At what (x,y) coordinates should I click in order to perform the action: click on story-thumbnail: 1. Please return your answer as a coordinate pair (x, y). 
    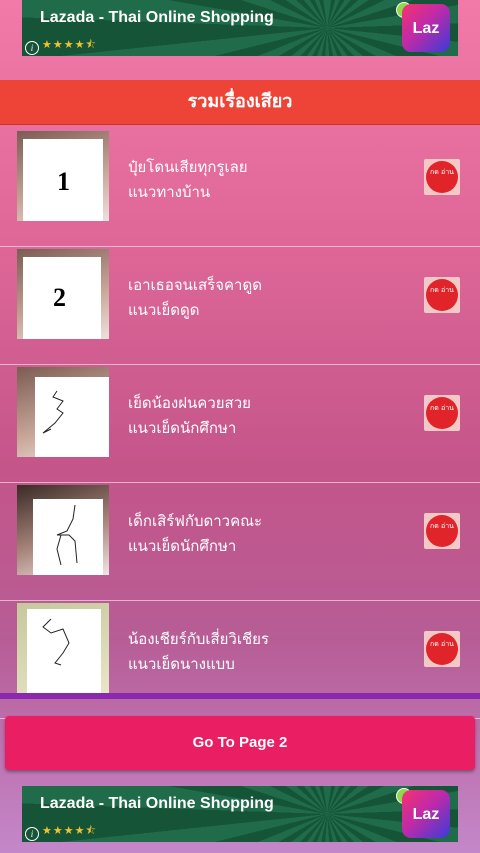
    Looking at the image, I should click on (63, 176).